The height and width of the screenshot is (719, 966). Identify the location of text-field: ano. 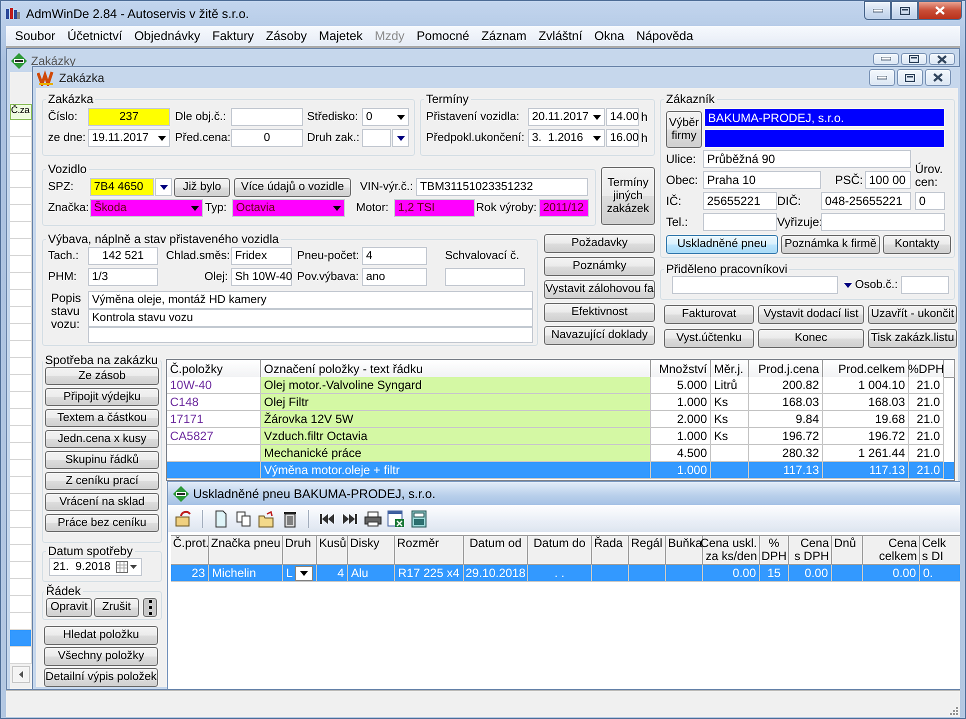
(394, 277).